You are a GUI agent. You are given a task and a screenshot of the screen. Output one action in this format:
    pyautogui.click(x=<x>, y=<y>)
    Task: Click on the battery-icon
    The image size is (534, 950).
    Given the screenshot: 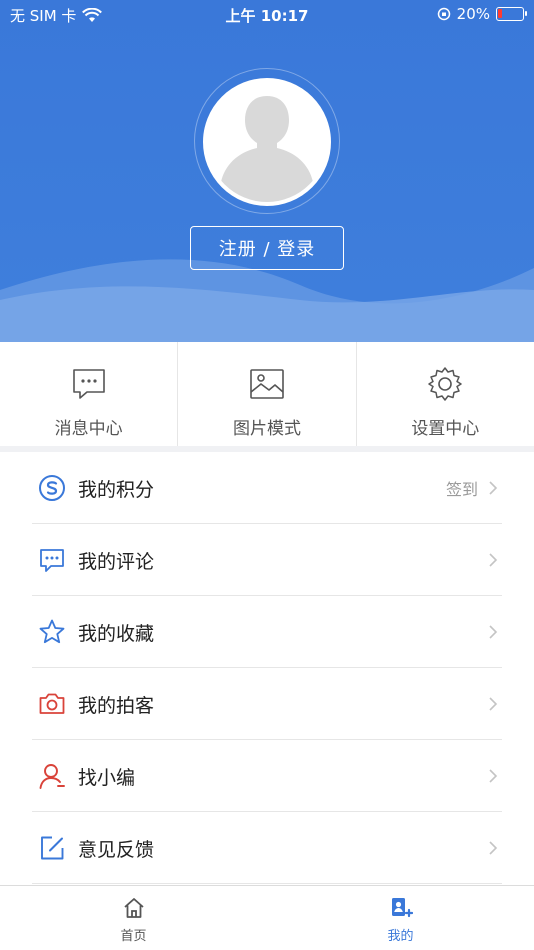 What is the action you would take?
    pyautogui.click(x=511, y=14)
    